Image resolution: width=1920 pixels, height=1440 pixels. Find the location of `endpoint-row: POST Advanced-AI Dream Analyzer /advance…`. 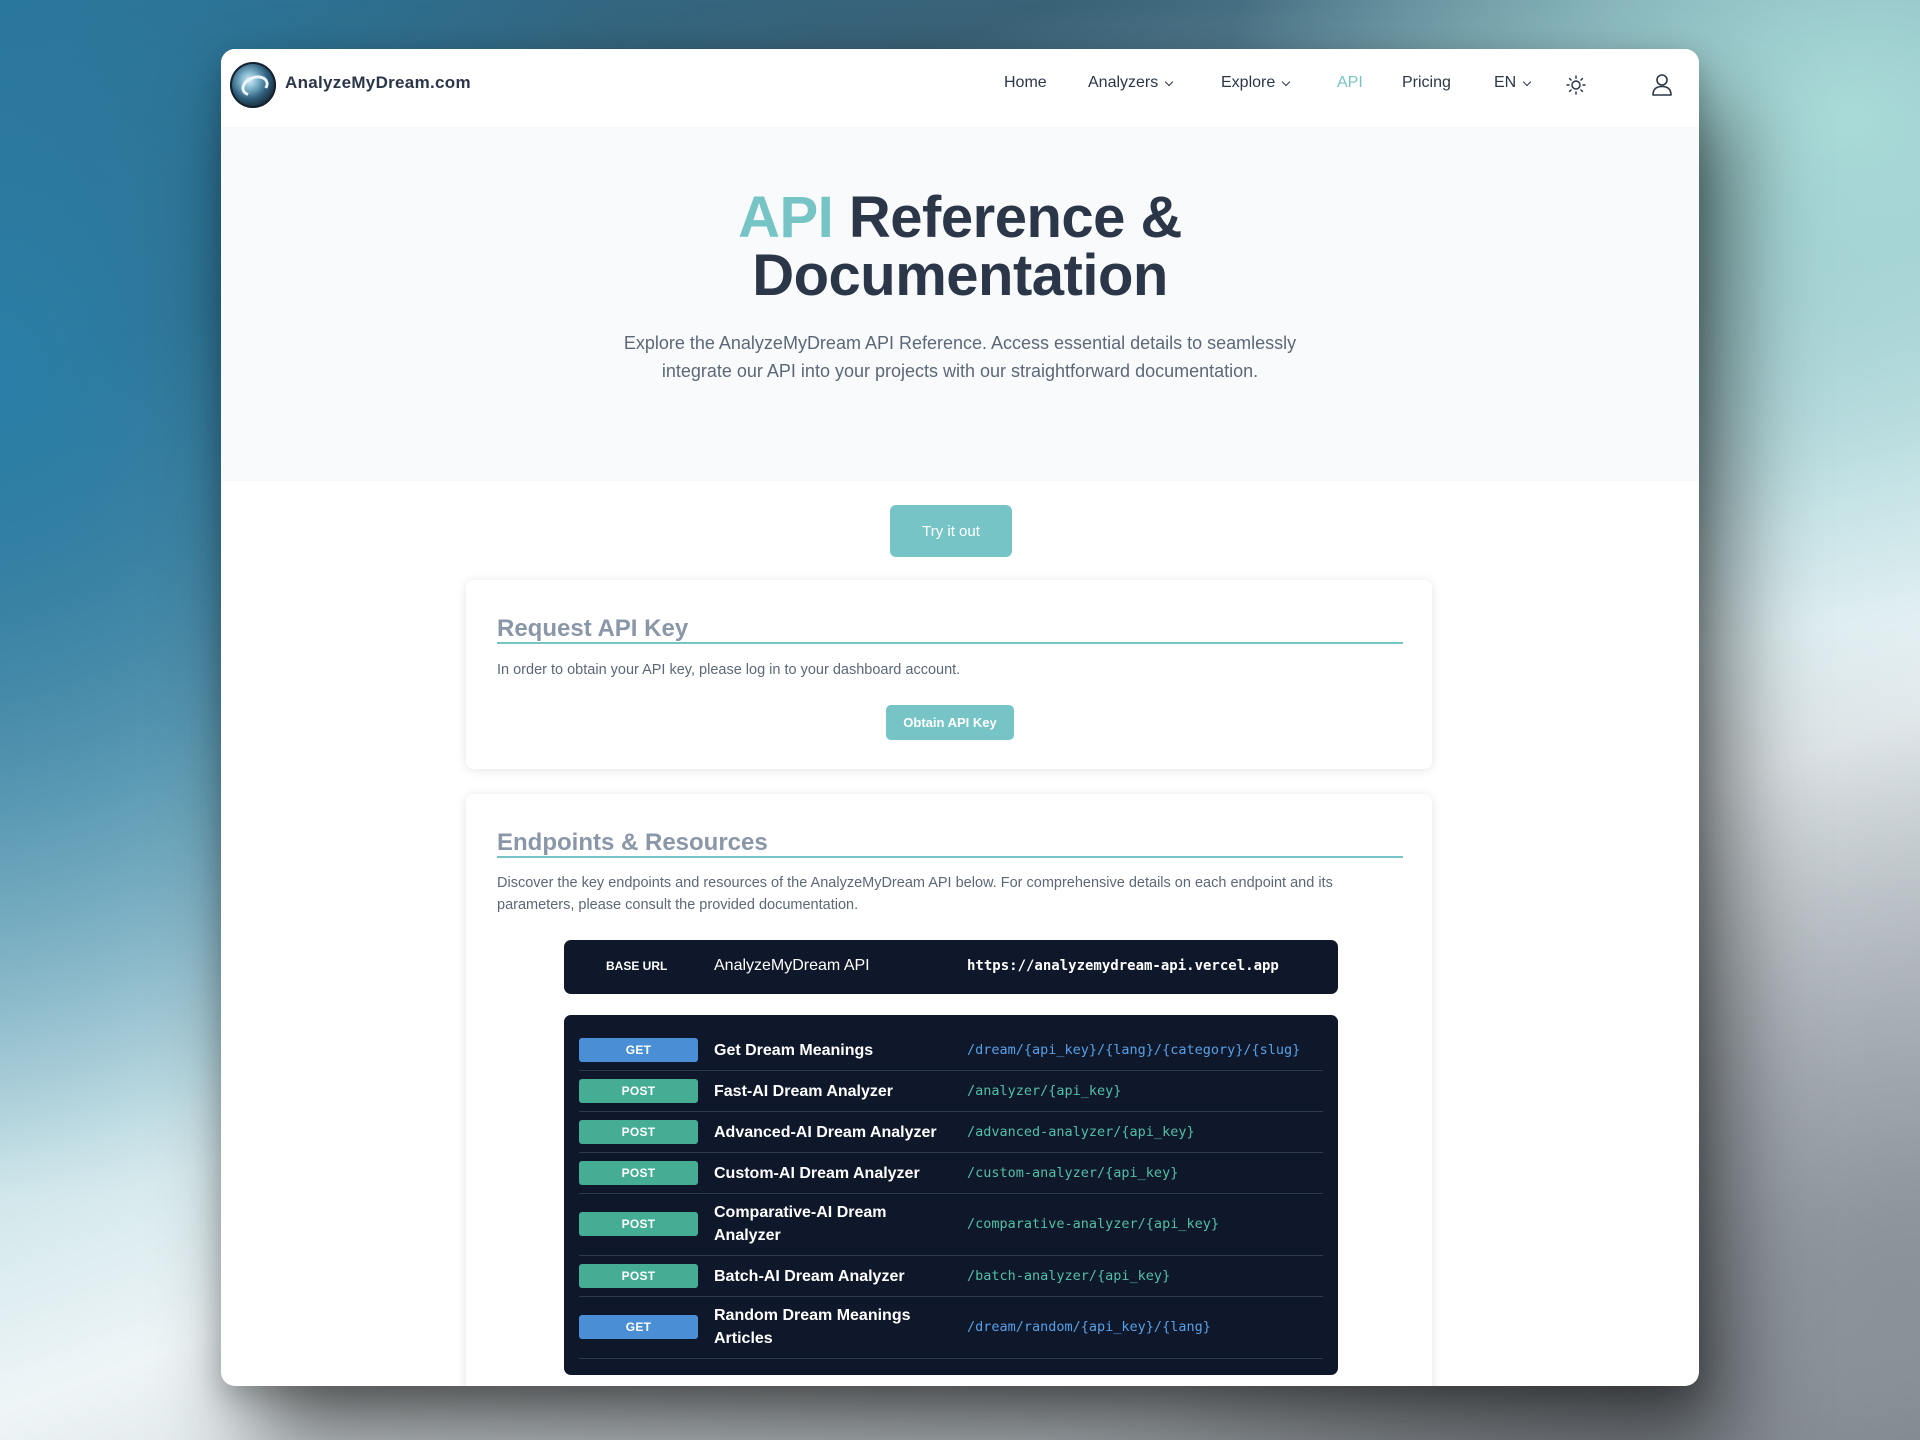

endpoint-row: POST Advanced-AI Dream Analyzer /advance… is located at coordinates (951, 1132).